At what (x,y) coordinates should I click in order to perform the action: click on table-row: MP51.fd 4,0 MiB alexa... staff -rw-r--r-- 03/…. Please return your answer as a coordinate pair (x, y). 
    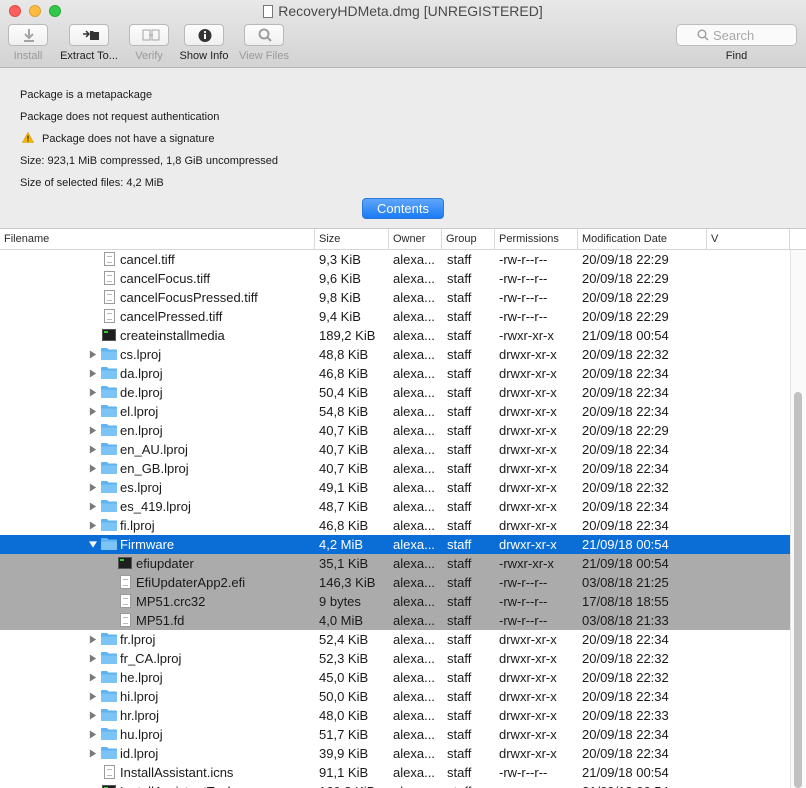
    Looking at the image, I should click on (395, 620).